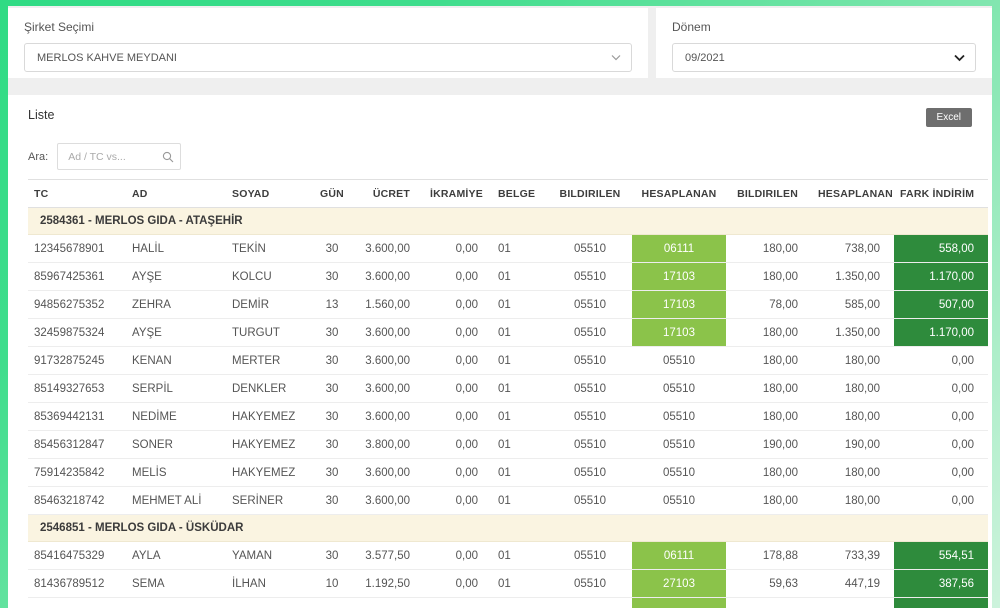 The width and height of the screenshot is (1000, 608). Describe the element at coordinates (176, 193) in the screenshot. I see `column-header: AD` at that location.